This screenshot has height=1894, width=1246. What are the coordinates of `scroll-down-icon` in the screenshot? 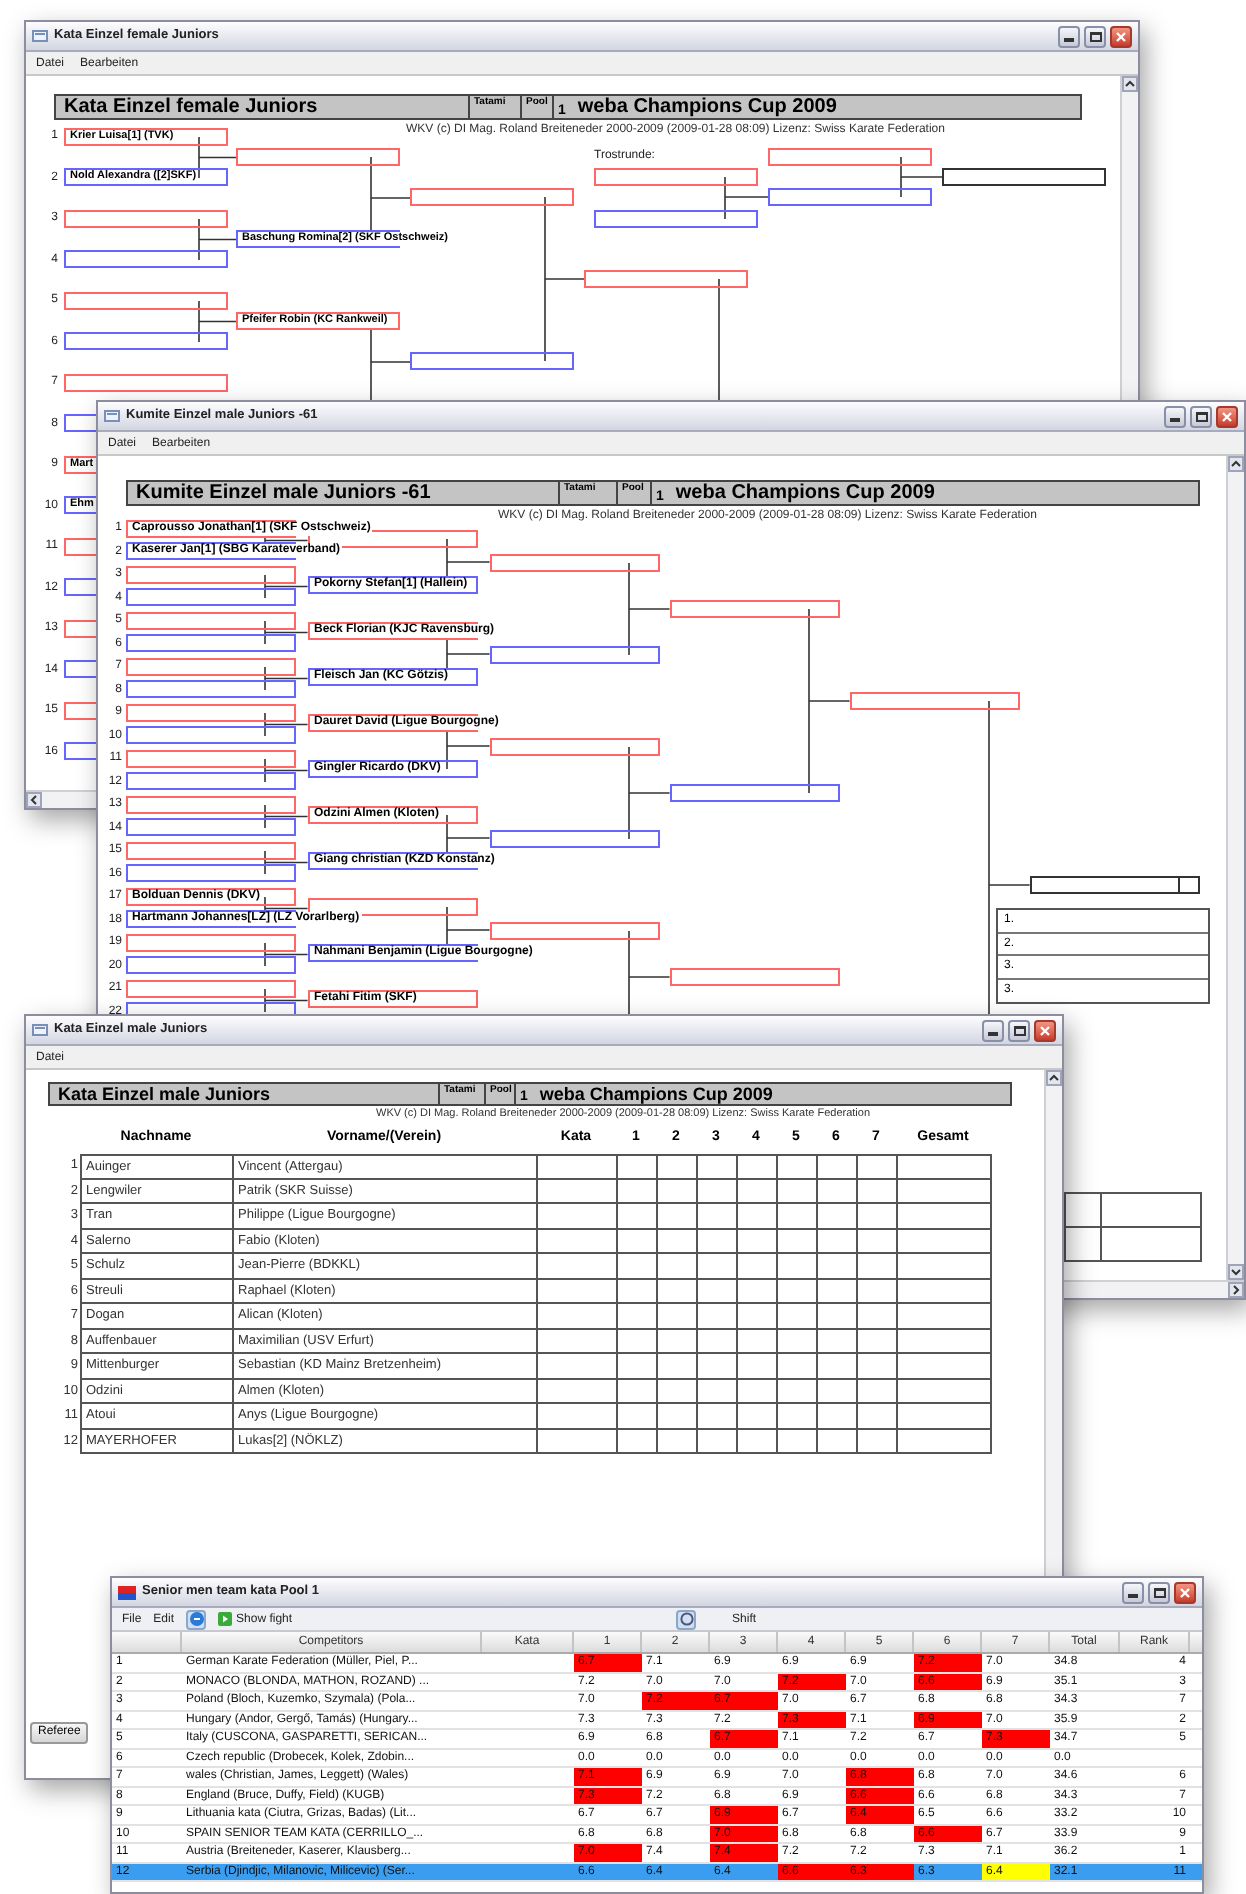 It's located at (1236, 1272).